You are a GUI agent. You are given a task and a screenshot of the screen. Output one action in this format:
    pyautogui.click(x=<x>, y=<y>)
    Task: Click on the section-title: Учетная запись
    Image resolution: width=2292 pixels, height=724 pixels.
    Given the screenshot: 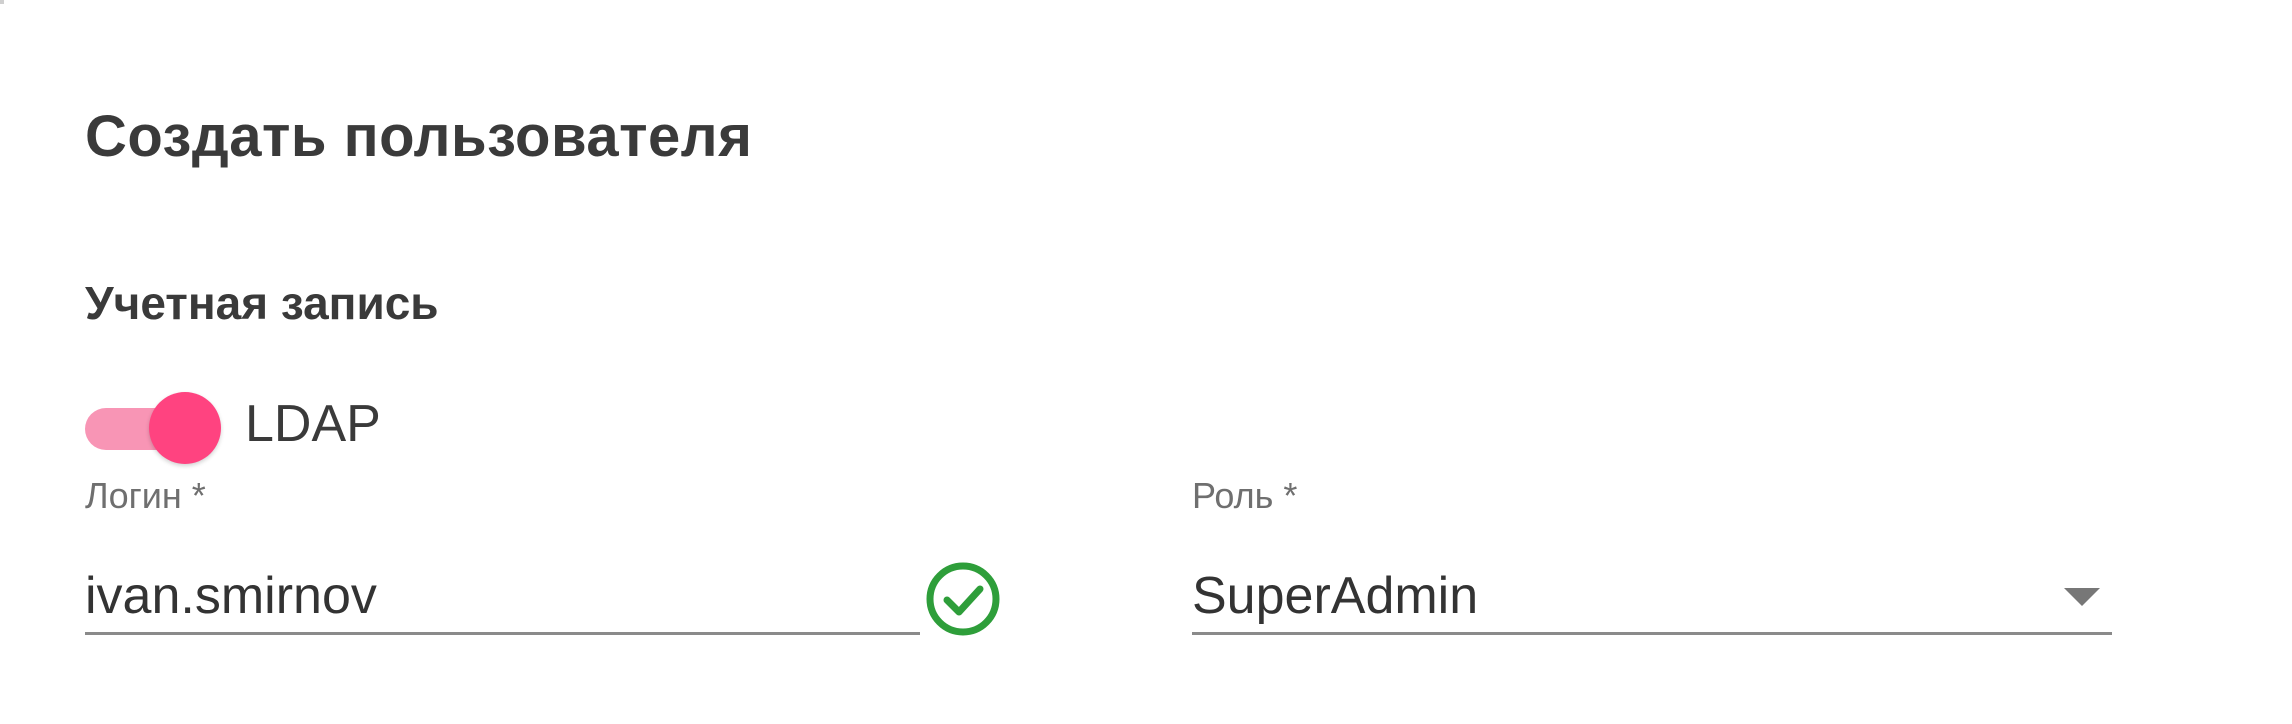 What is the action you would take?
    pyautogui.click(x=262, y=303)
    